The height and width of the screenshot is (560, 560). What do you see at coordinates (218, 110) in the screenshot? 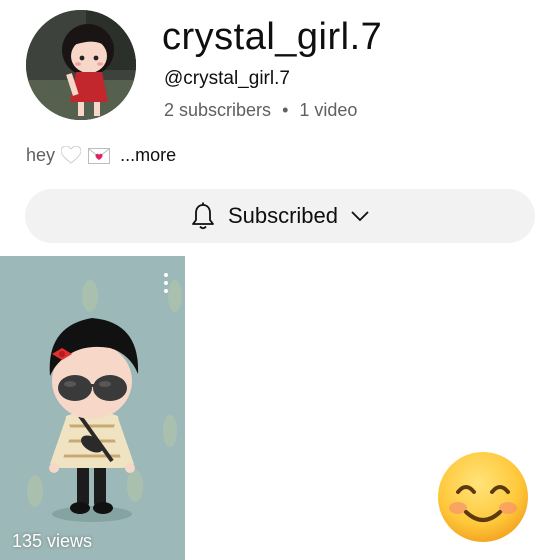
I see `subscriber-count: 2 subscribers` at bounding box center [218, 110].